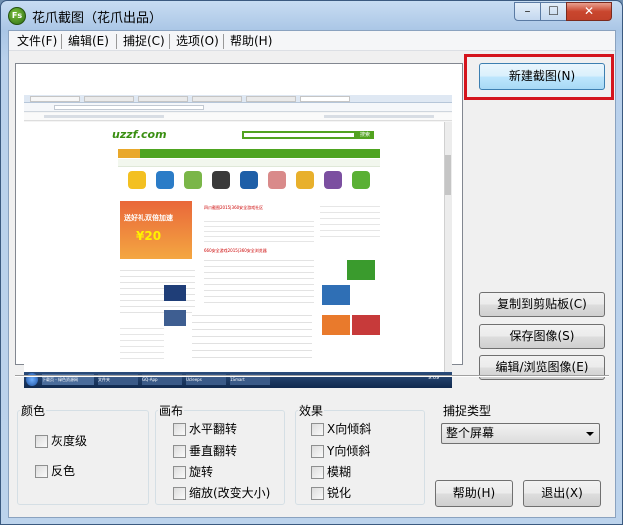  What do you see at coordinates (179, 429) in the screenshot?
I see `flip-horizontal-checkbox` at bounding box center [179, 429].